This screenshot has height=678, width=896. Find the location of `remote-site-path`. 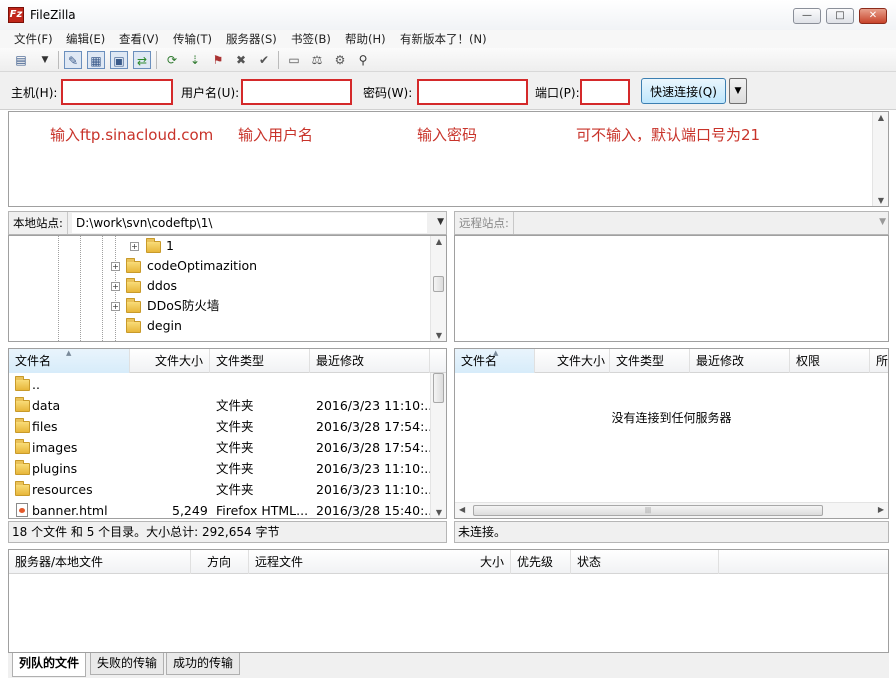

remote-site-path is located at coordinates (693, 223).